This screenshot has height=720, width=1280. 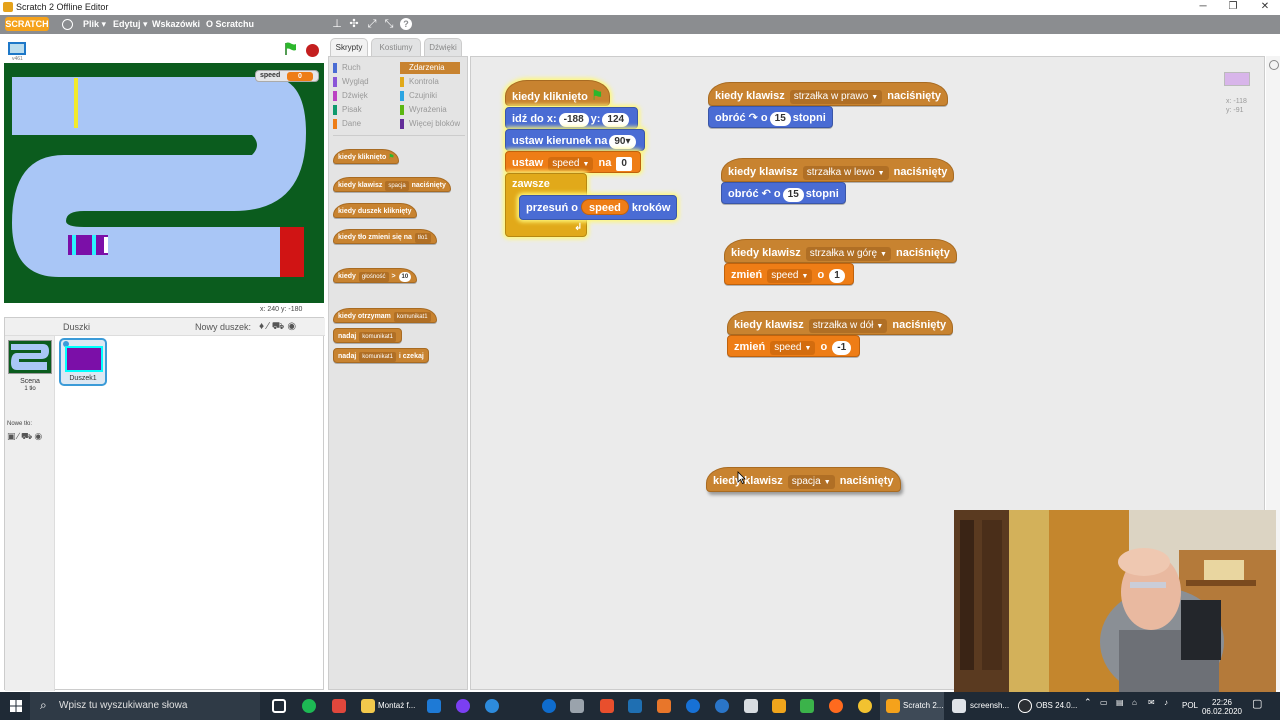 I want to click on menu-about: O Scratchu, so click(x=230, y=24).